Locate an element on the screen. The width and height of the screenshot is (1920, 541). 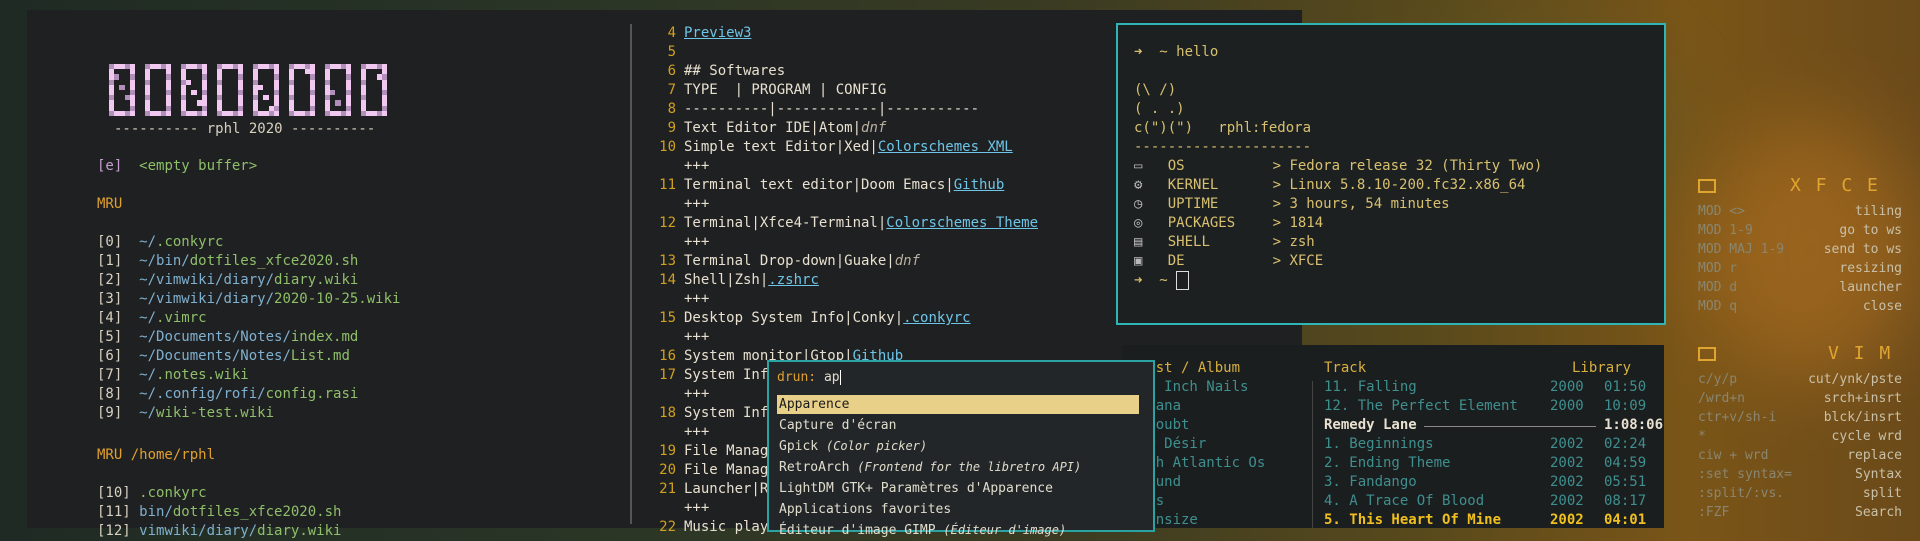
sysinfo-row: ▣ DE > XFCE is located at coordinates (1229, 261).